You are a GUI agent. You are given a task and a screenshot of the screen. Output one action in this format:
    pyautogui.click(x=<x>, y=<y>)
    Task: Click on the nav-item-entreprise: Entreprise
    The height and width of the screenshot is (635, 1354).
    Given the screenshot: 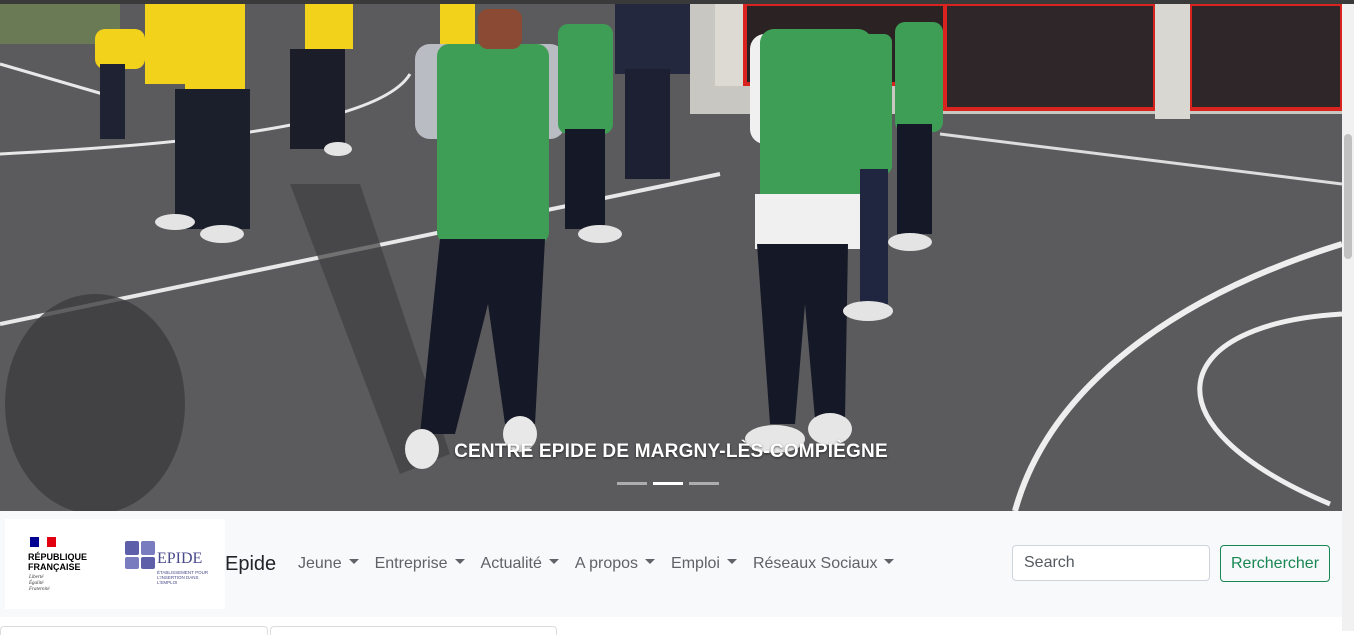 What is the action you would take?
    pyautogui.click(x=420, y=564)
    